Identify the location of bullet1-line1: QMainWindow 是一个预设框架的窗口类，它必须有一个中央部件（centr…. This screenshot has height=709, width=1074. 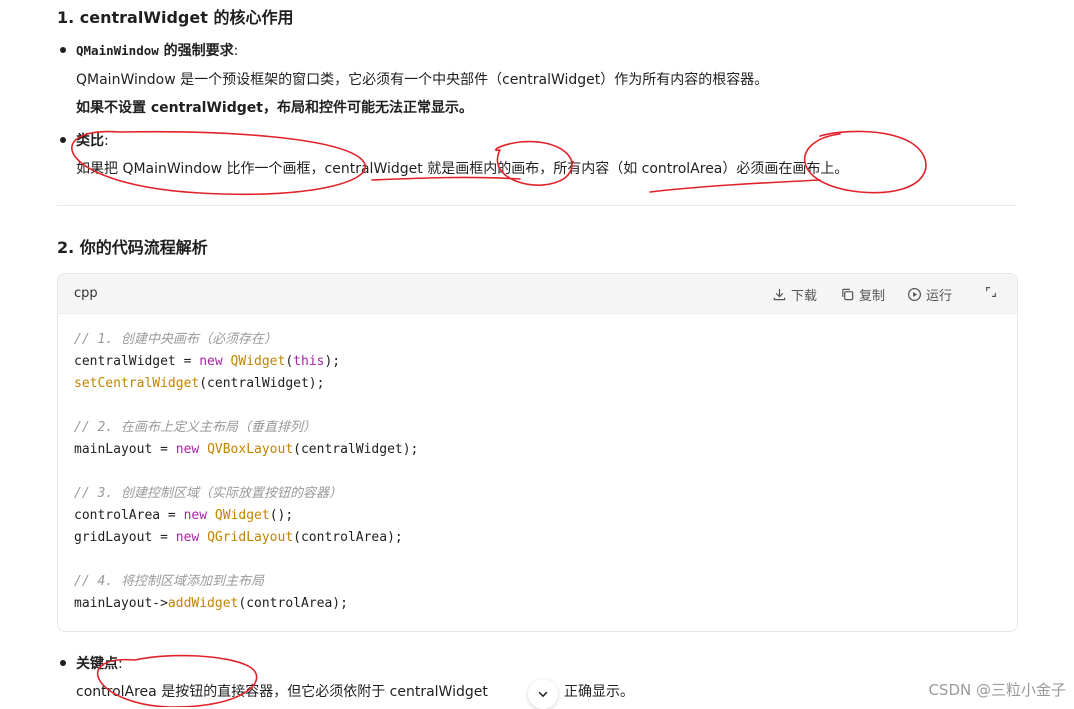
(422, 80).